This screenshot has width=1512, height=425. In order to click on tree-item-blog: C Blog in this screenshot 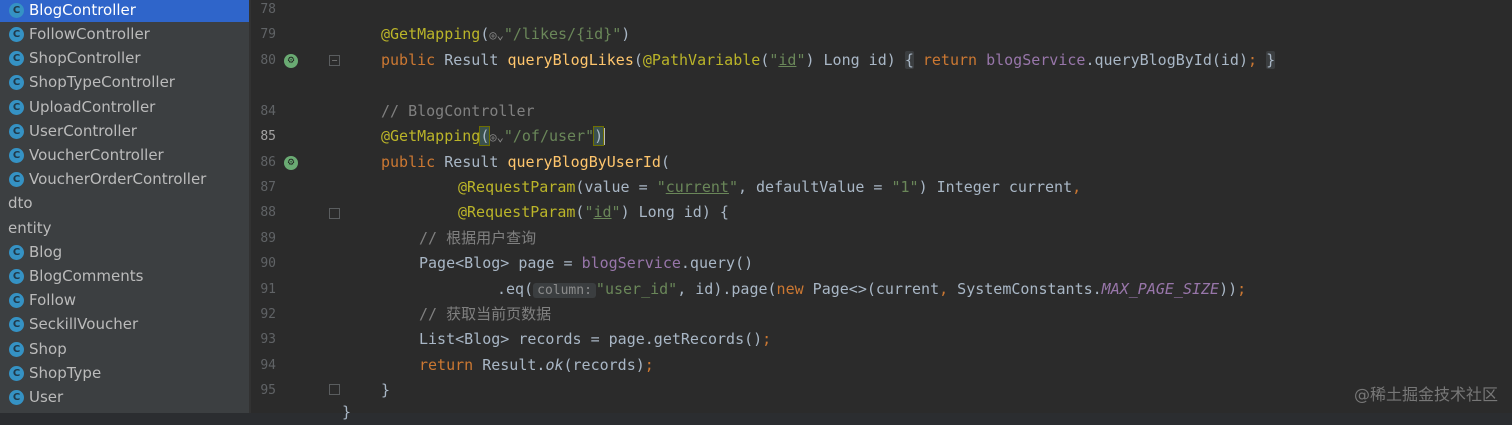, I will do `click(124, 252)`.